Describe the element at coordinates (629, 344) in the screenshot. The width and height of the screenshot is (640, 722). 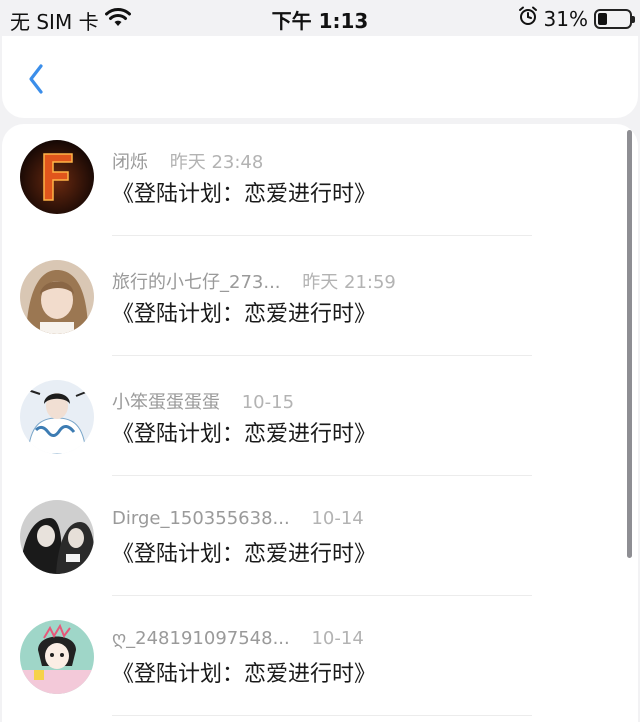
I see `scrollbar` at that location.